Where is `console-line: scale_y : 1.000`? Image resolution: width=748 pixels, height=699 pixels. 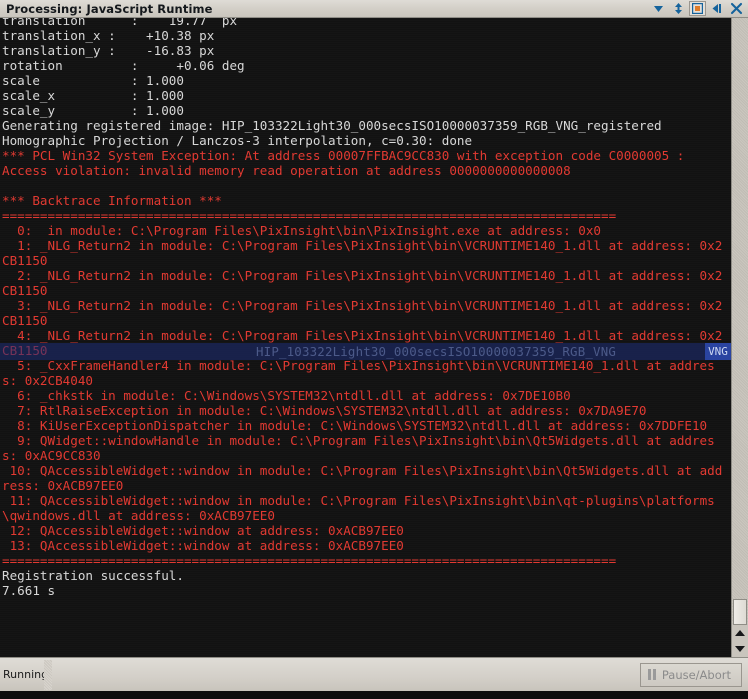 console-line: scale_y : 1.000 is located at coordinates (93, 110).